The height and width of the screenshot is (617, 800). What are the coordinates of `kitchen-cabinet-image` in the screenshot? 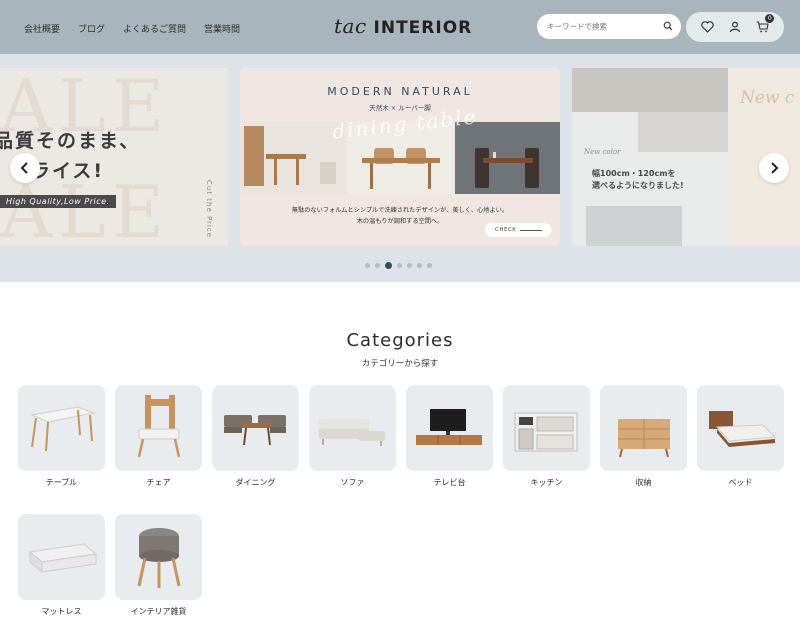 It's located at (546, 428).